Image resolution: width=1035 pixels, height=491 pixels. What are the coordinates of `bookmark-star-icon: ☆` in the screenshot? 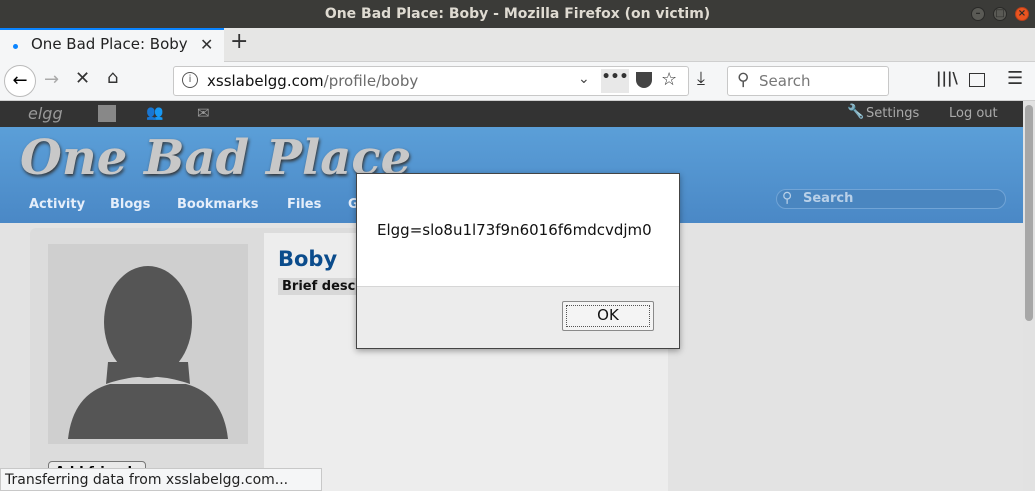 It's located at (669, 79).